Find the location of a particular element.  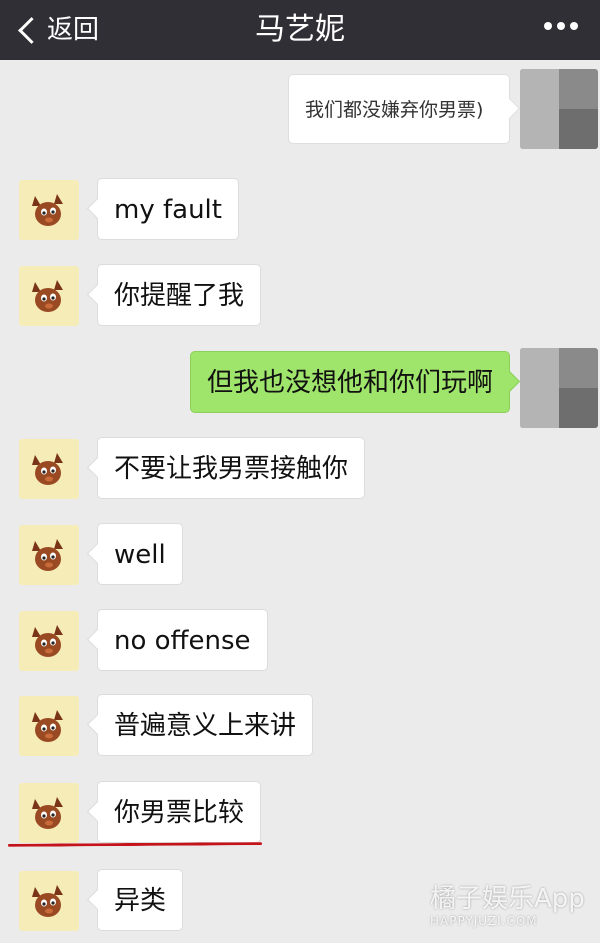

message-bubble-incoming: 你男票比较 is located at coordinates (179, 812).